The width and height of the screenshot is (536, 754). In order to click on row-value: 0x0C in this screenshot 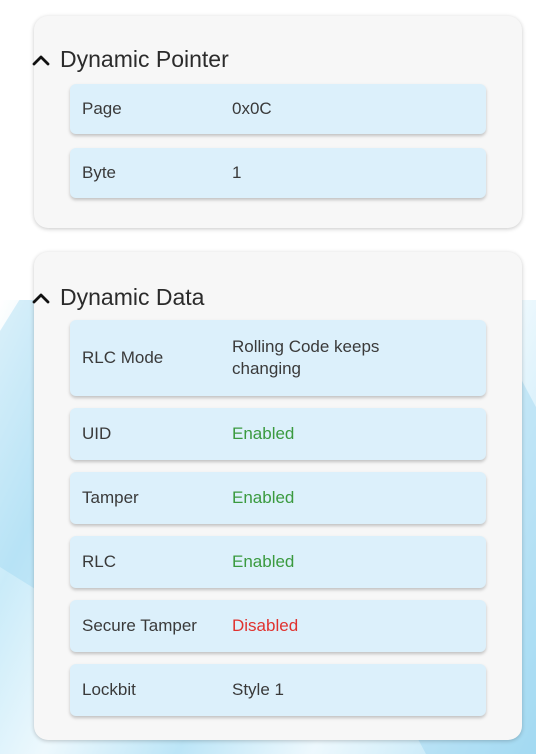, I will do `click(252, 108)`.